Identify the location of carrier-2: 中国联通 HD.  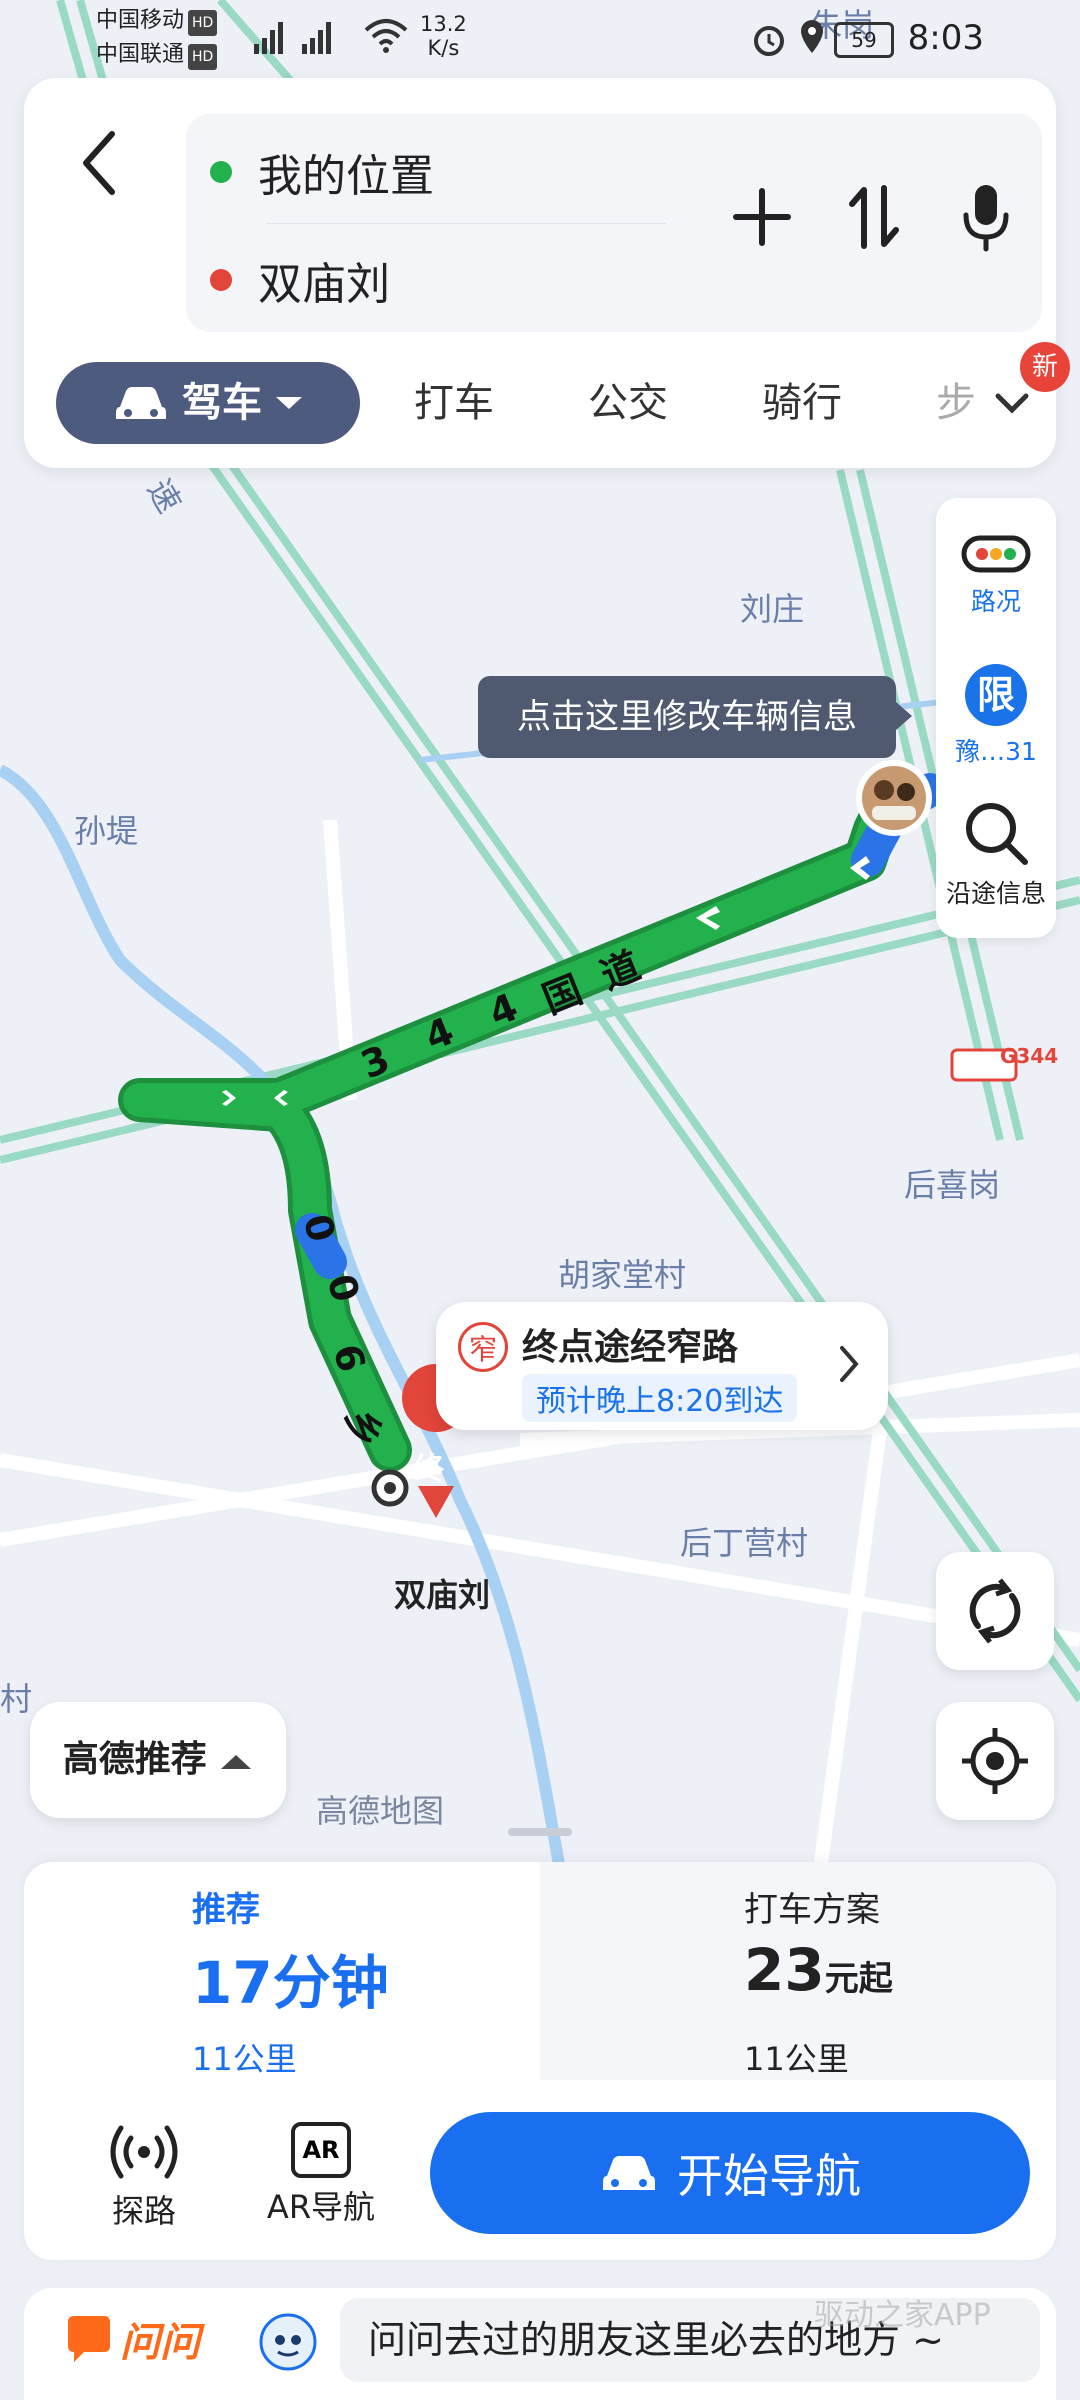
(157, 56).